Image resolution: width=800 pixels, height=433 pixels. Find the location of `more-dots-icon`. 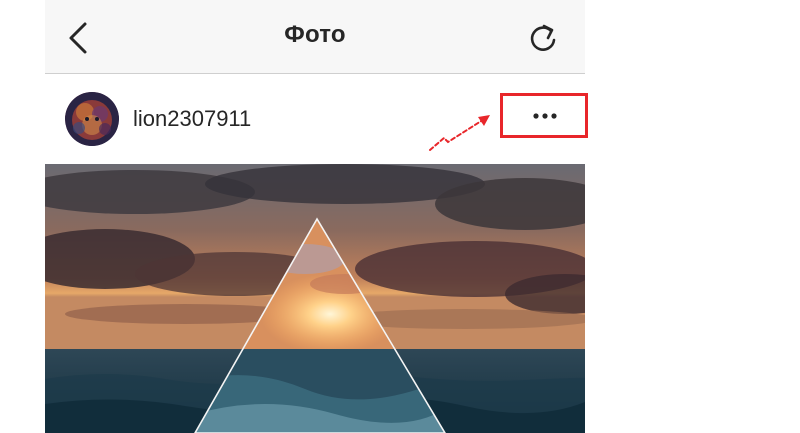

more-dots-icon is located at coordinates (545, 115).